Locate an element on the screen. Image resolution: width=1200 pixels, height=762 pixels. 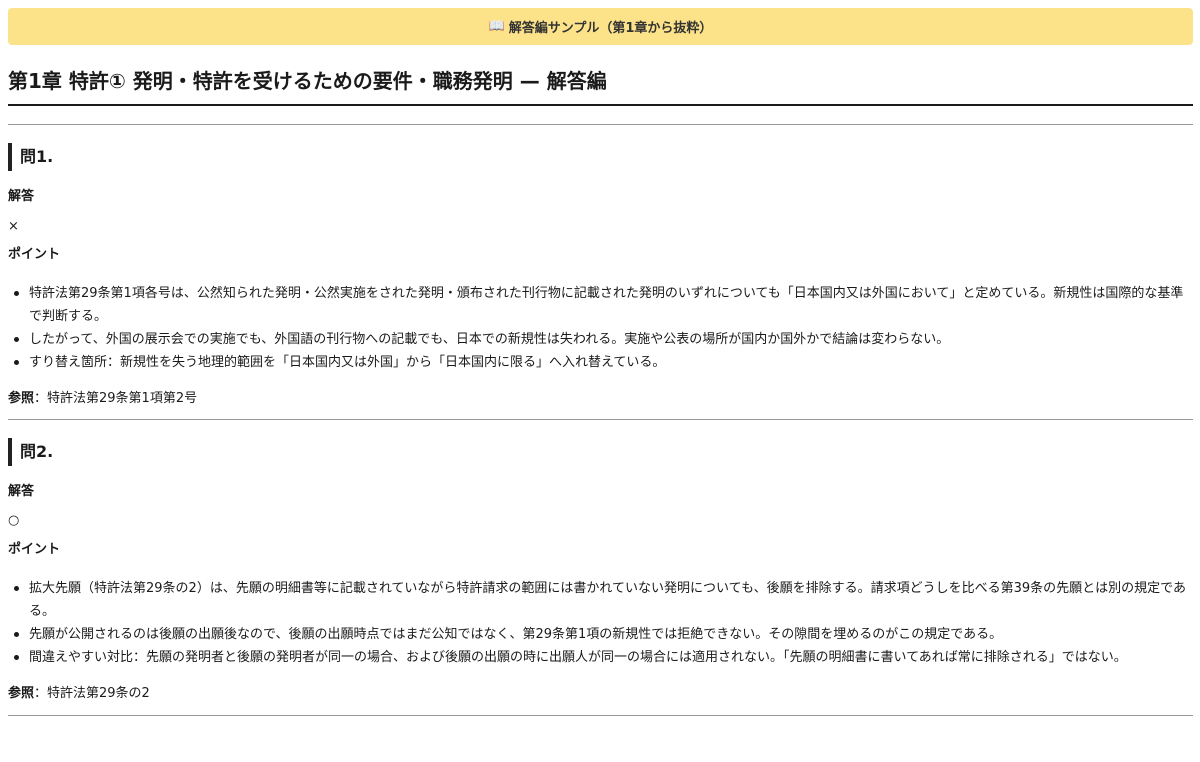
answer-value: ○ is located at coordinates (14, 520).